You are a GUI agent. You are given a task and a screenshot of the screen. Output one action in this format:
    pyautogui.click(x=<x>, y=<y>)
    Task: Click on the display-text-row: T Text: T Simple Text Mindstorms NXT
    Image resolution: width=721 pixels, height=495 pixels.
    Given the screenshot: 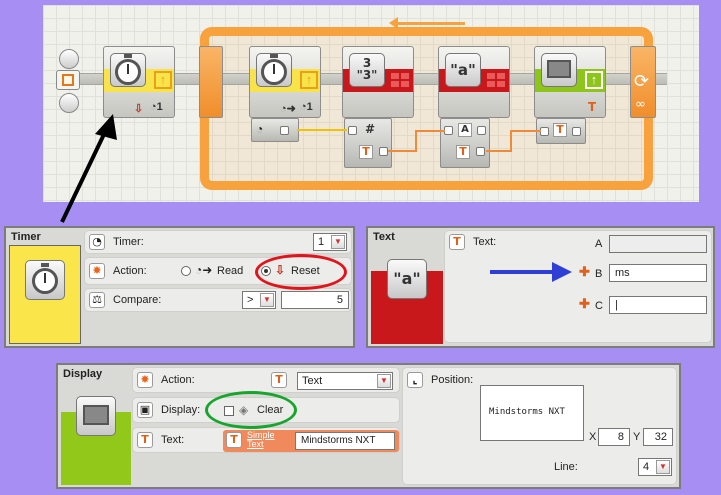 What is the action you would take?
    pyautogui.click(x=266, y=440)
    